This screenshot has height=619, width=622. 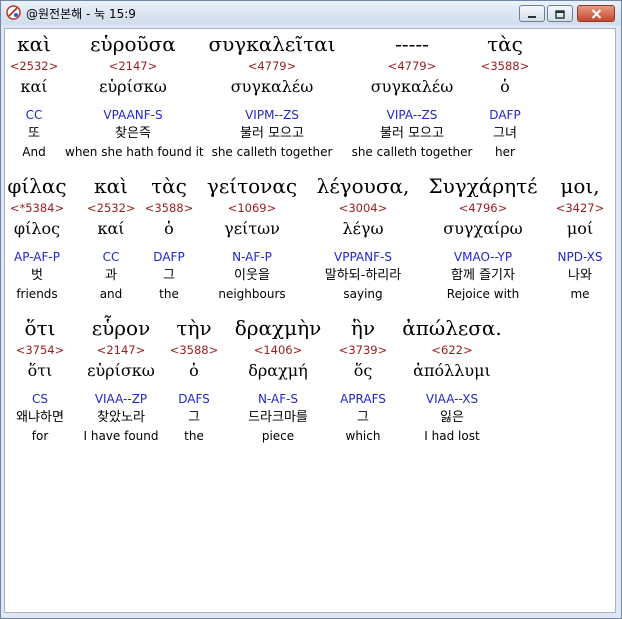 I want to click on close-button, so click(x=596, y=13).